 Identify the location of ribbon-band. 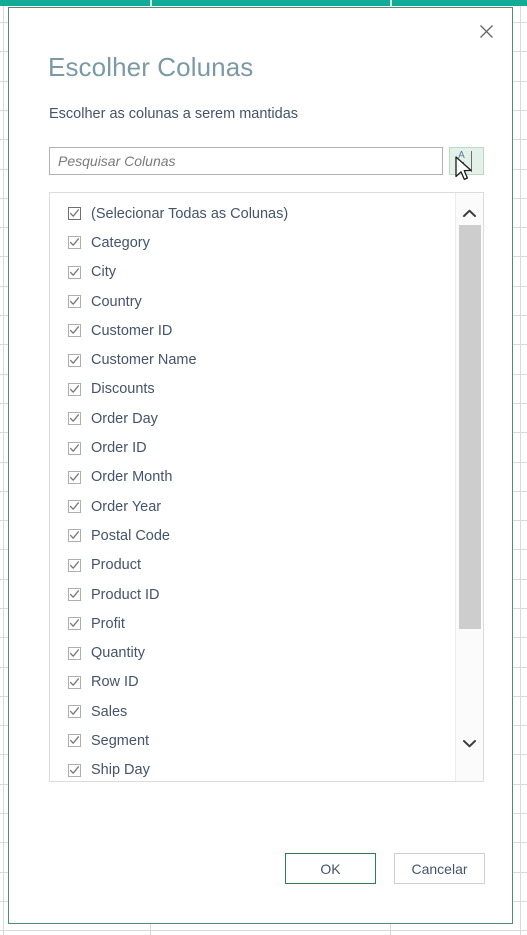
(263, 3).